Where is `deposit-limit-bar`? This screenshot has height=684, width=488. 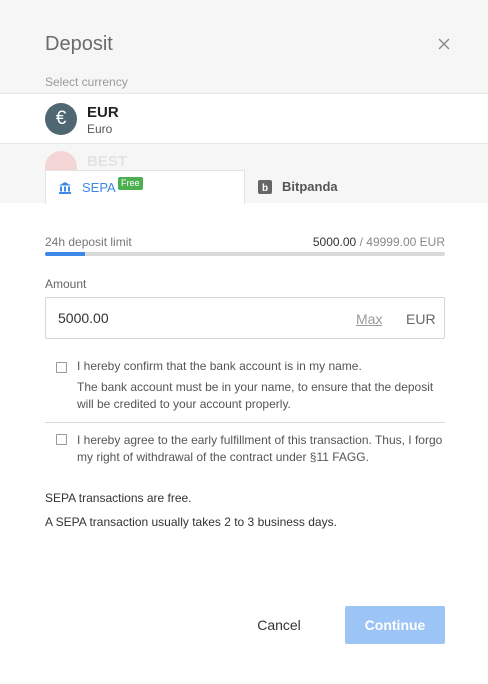 deposit-limit-bar is located at coordinates (245, 254).